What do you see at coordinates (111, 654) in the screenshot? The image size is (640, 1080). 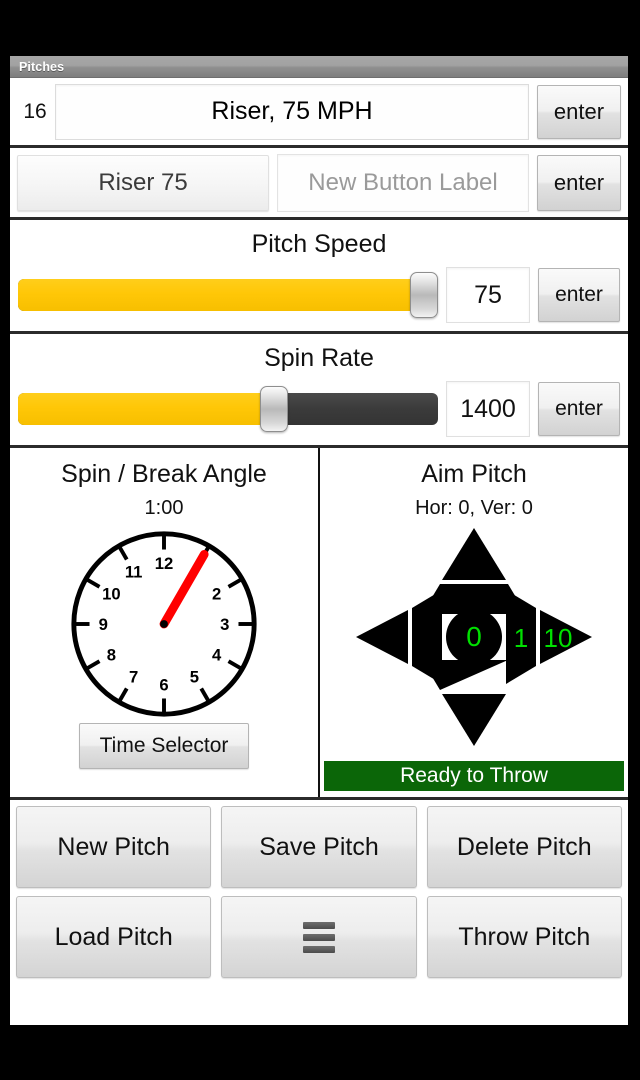 I see `clock-number: 8` at bounding box center [111, 654].